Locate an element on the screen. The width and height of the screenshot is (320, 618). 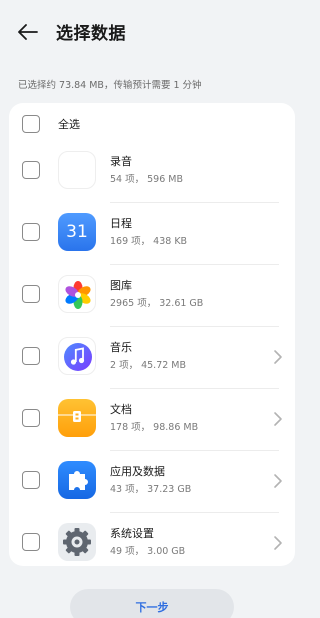
select-all-checkbox is located at coordinates (31, 124).